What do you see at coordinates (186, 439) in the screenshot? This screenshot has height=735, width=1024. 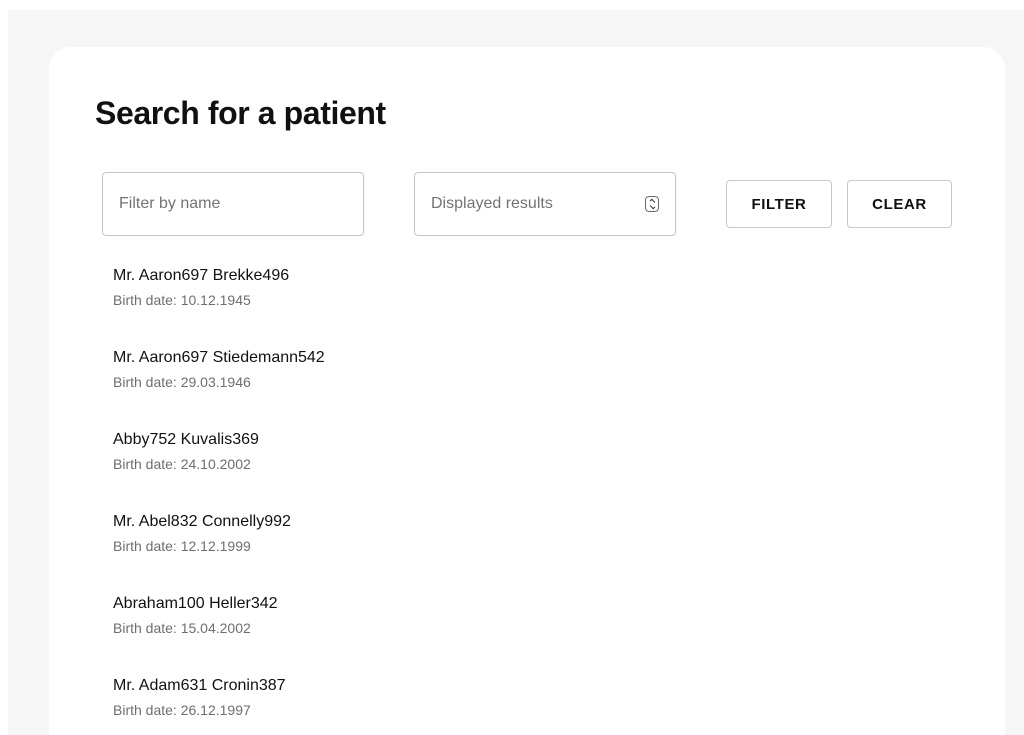 I see `patient-name: Abby752 Kuvalis369` at bounding box center [186, 439].